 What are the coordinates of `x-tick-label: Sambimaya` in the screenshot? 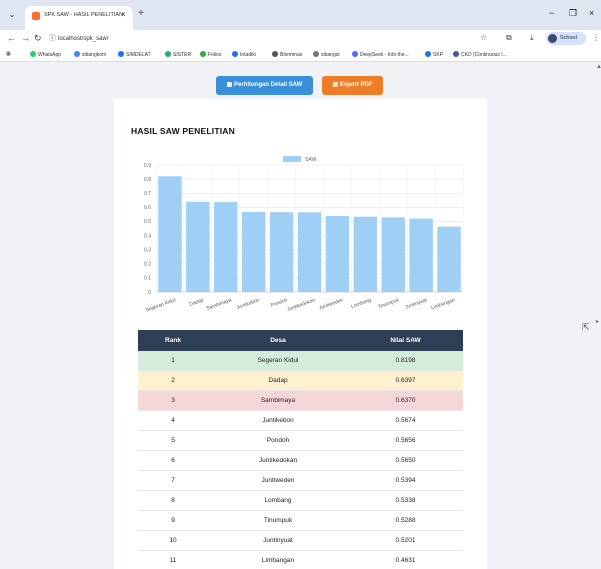 It's located at (219, 304).